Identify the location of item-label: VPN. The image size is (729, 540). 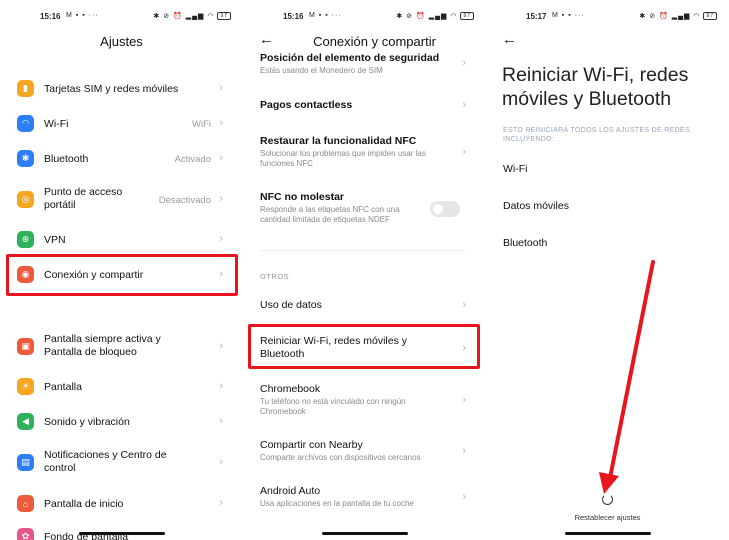
(55, 240).